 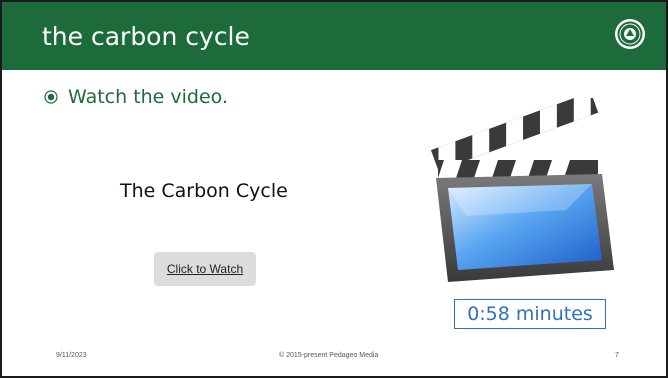 What do you see at coordinates (51, 97) in the screenshot?
I see `radio-bullet-icon` at bounding box center [51, 97].